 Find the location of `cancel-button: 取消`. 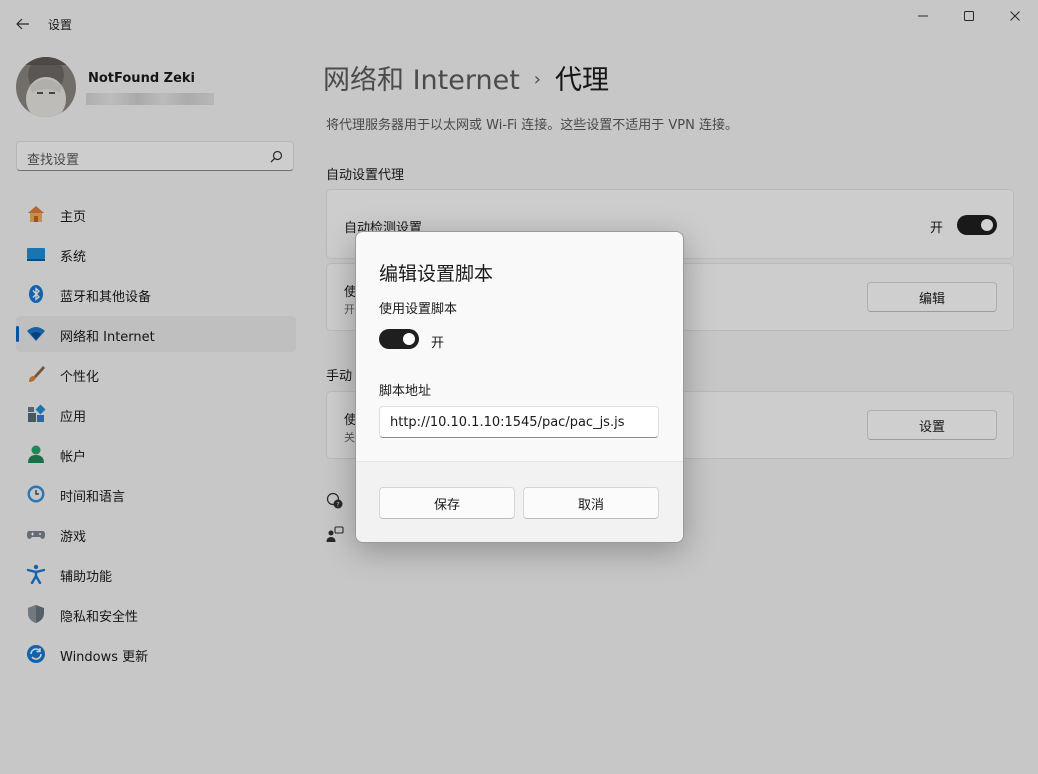

cancel-button: 取消 is located at coordinates (591, 503).